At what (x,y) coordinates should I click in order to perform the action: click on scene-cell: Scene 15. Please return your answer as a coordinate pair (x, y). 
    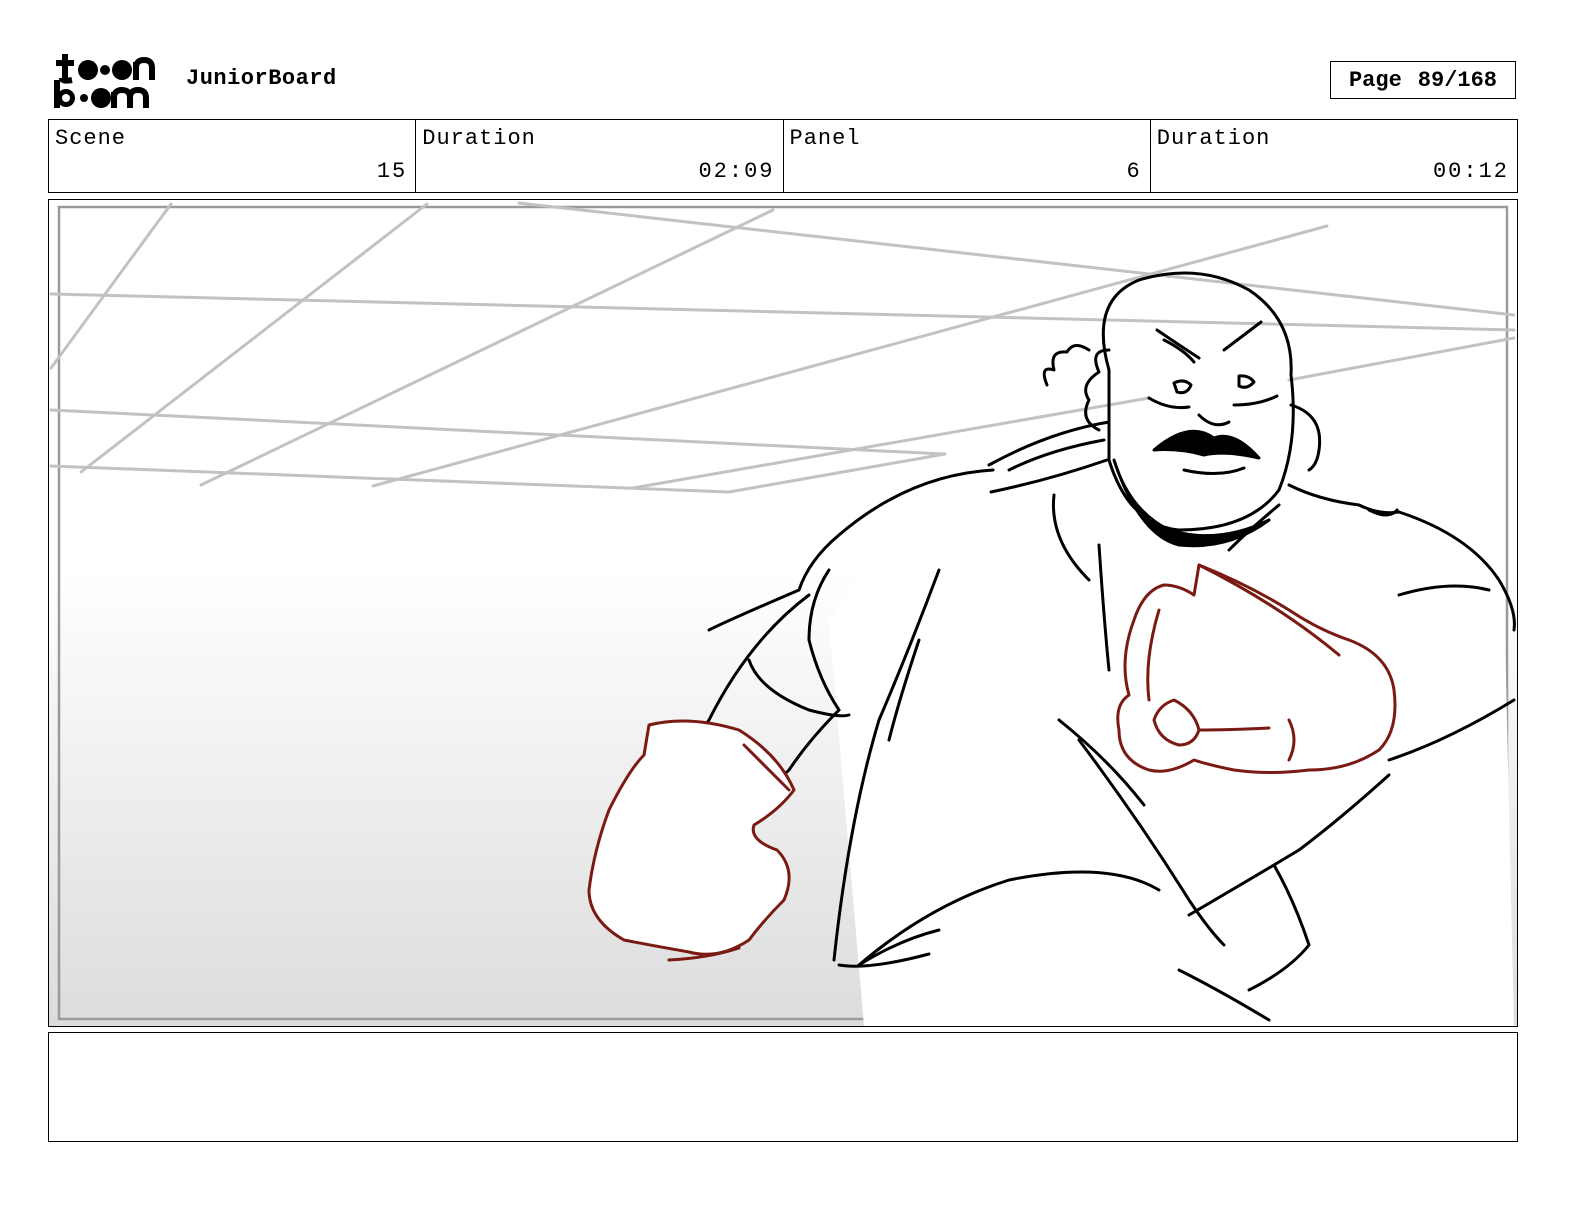
    Looking at the image, I should click on (233, 156).